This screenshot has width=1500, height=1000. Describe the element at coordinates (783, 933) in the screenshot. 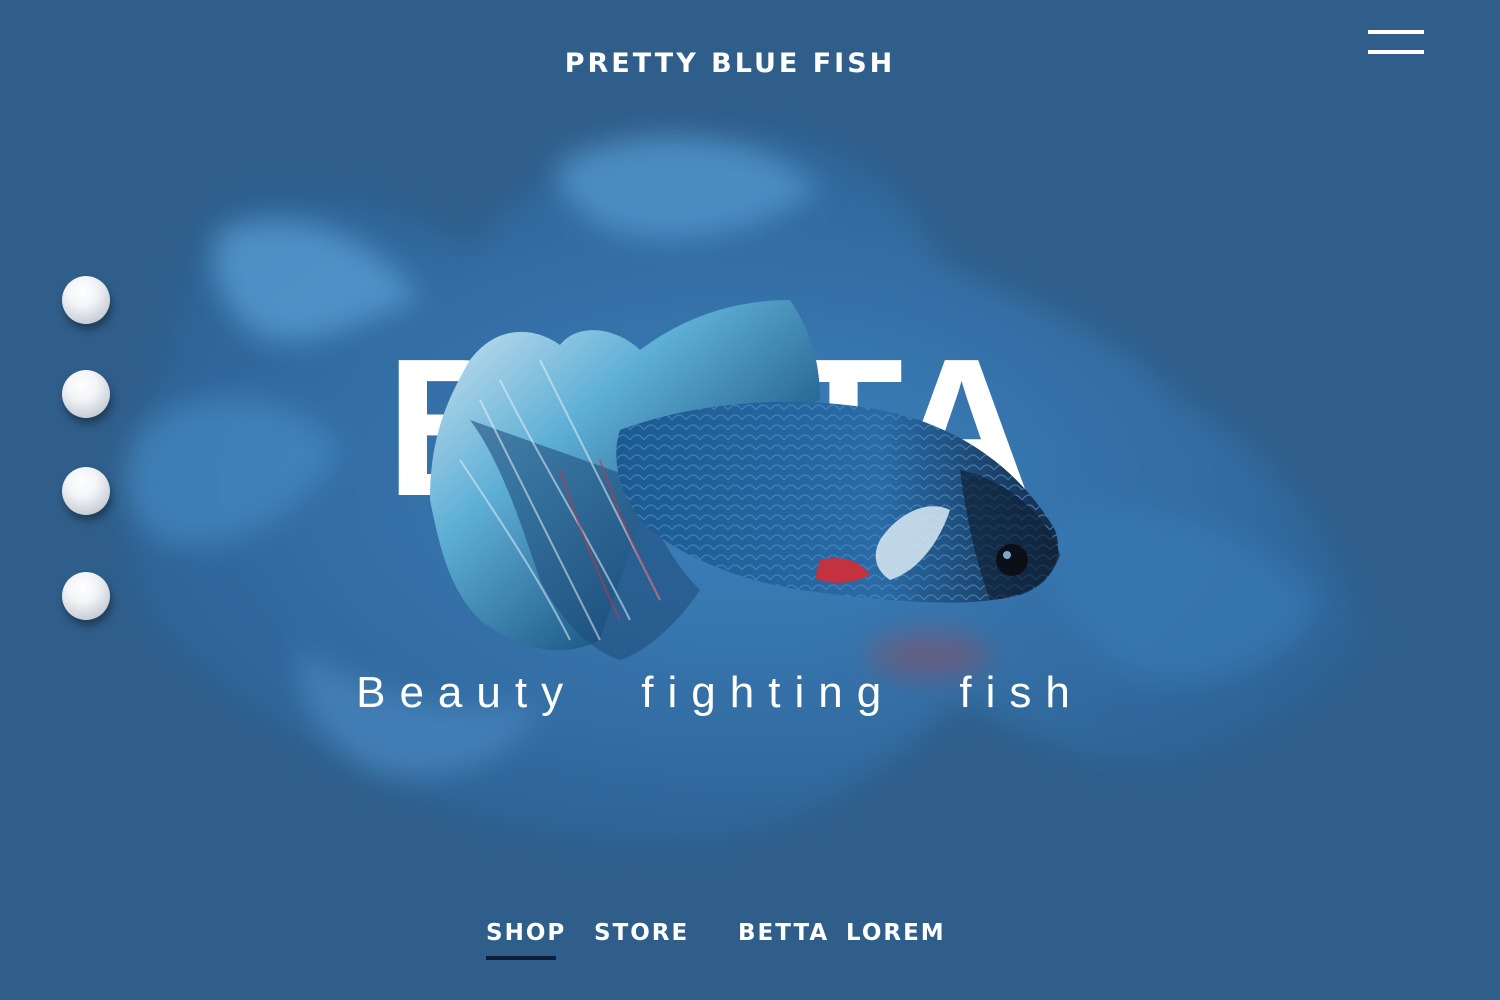

I see `nav-item-betta: BETTA` at that location.